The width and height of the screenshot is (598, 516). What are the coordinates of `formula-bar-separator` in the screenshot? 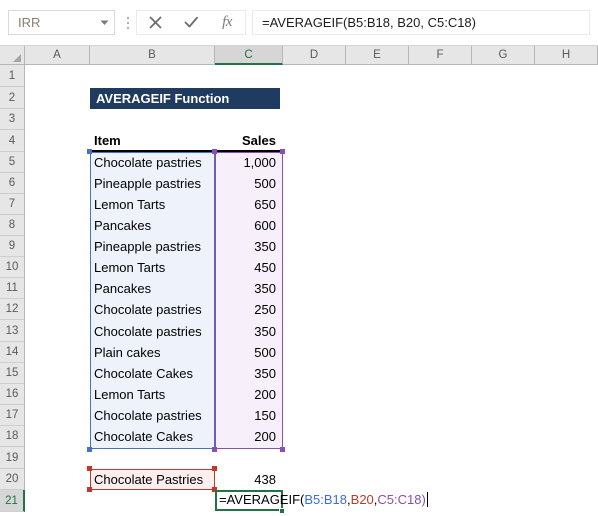 It's located at (127, 22).